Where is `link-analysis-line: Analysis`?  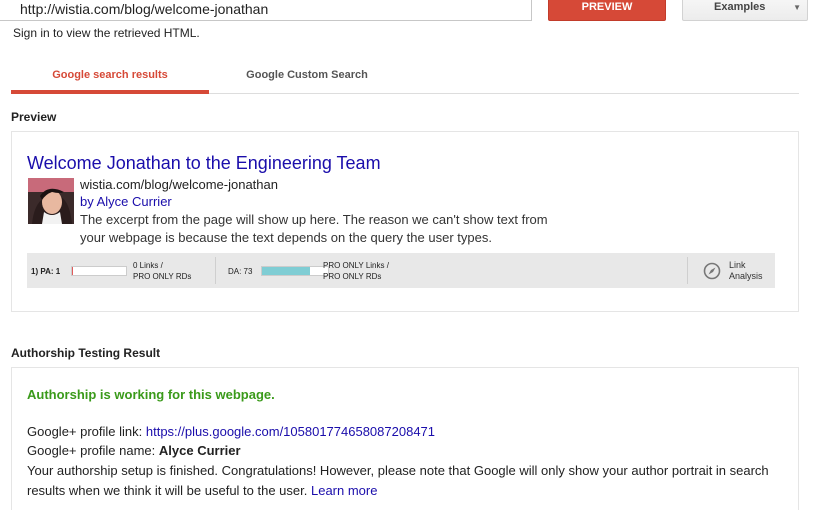
link-analysis-line: Analysis is located at coordinates (746, 276).